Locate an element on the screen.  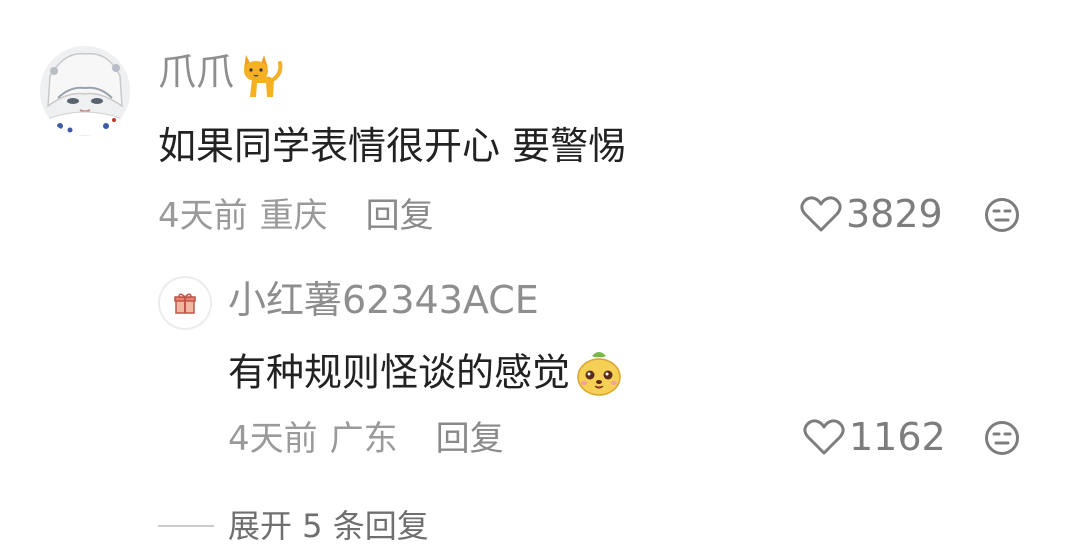
reply-location: 广东 is located at coordinates (363, 439).